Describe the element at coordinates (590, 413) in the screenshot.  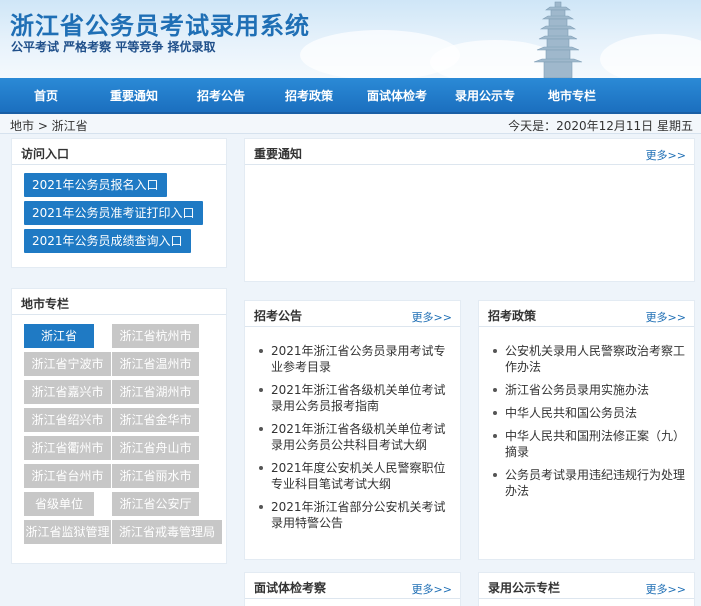
I see `list-item: 中华人民共和国公务员法` at that location.